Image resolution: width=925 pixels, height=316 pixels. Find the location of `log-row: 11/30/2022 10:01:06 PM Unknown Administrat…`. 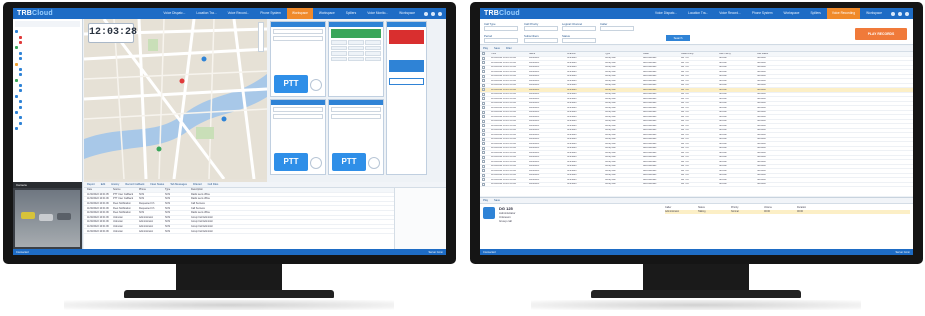

log-row: 11/30/2022 10:01:06 PM Unknown Administrat… is located at coordinates (265, 231).